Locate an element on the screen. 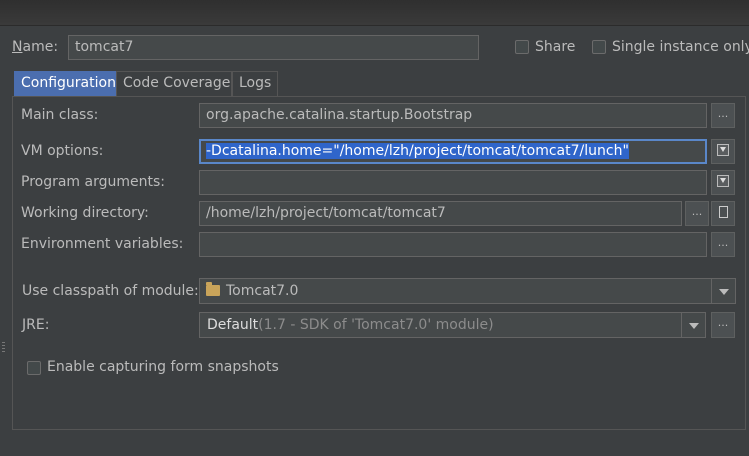 The width and height of the screenshot is (749, 456). share-checkbox is located at coordinates (522, 47).